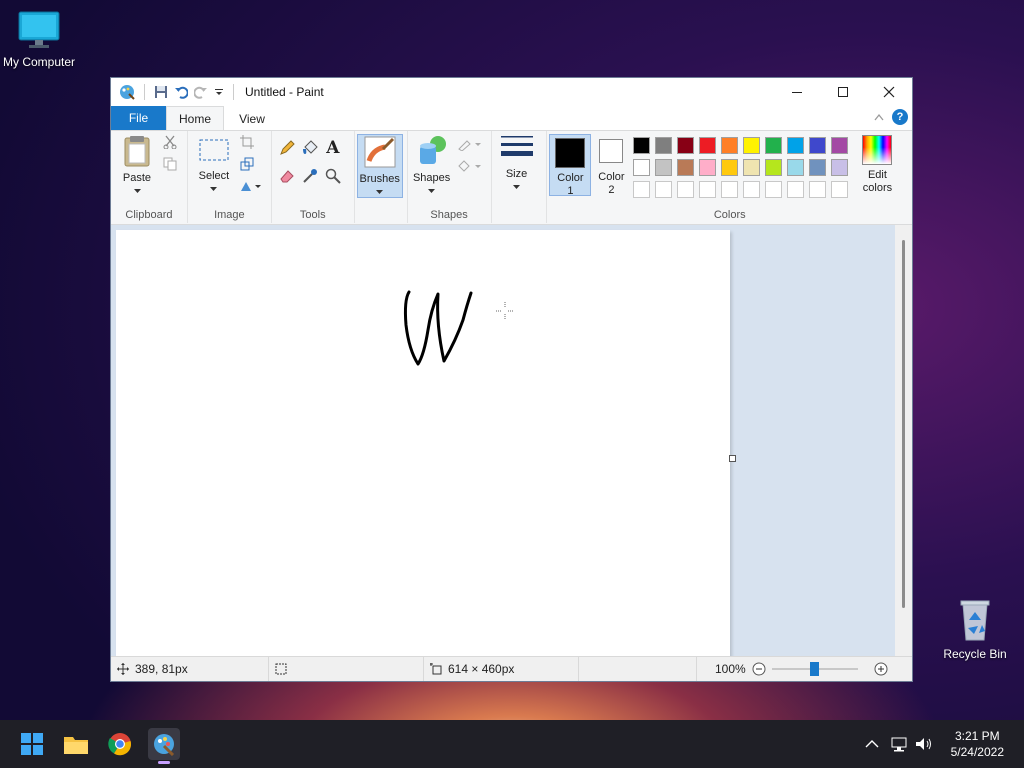 The height and width of the screenshot is (768, 1024). I want to click on minimize-button, so click(797, 92).